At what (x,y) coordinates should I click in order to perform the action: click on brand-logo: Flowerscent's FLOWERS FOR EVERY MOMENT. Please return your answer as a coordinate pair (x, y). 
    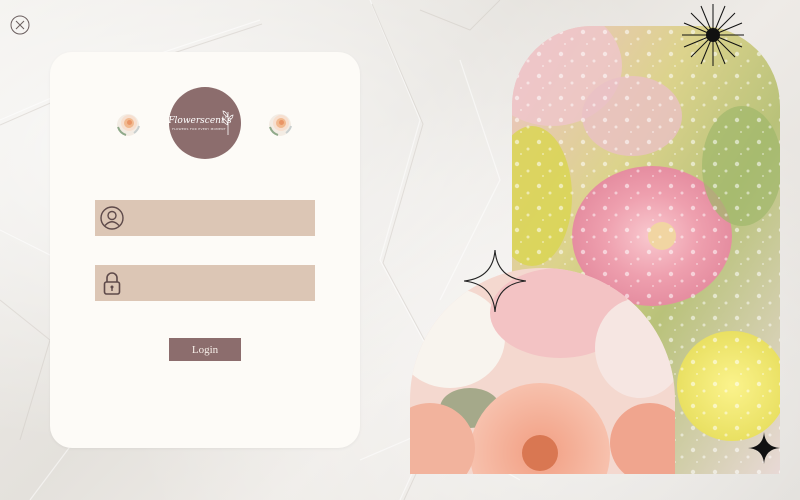
    Looking at the image, I should click on (204, 123).